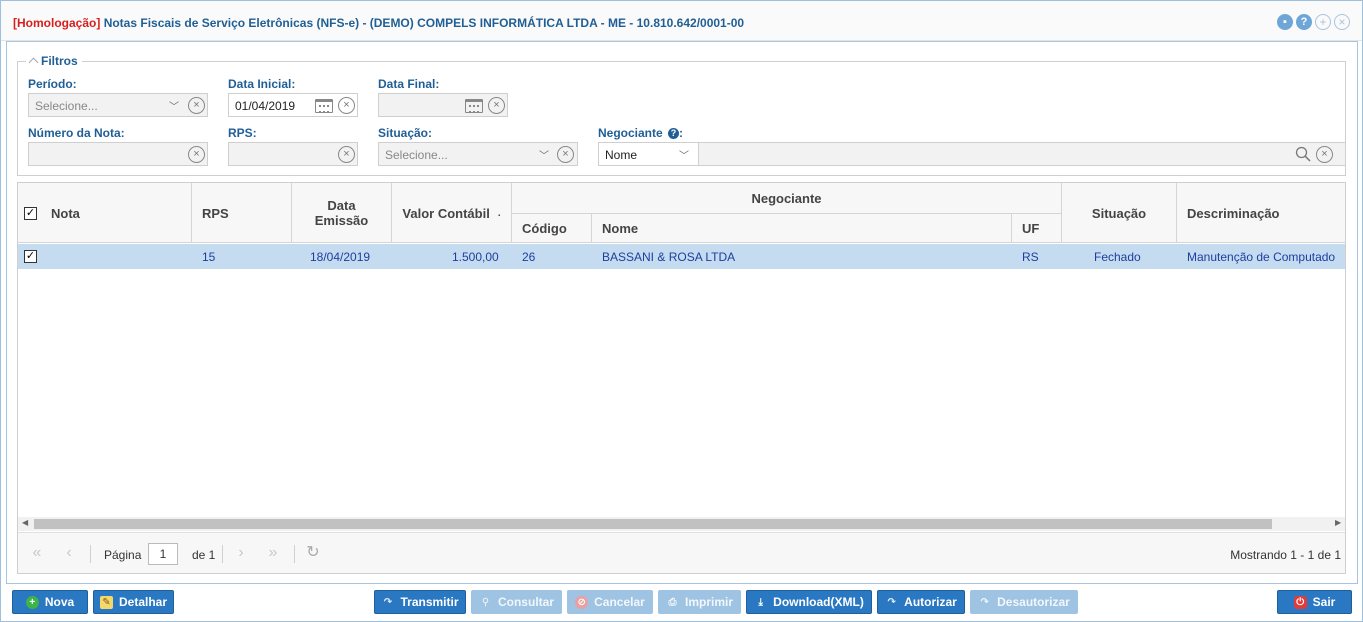 This screenshot has width=1363, height=622. Describe the element at coordinates (621, 155) in the screenshot. I see `negociante-mode-value: Nome` at that location.